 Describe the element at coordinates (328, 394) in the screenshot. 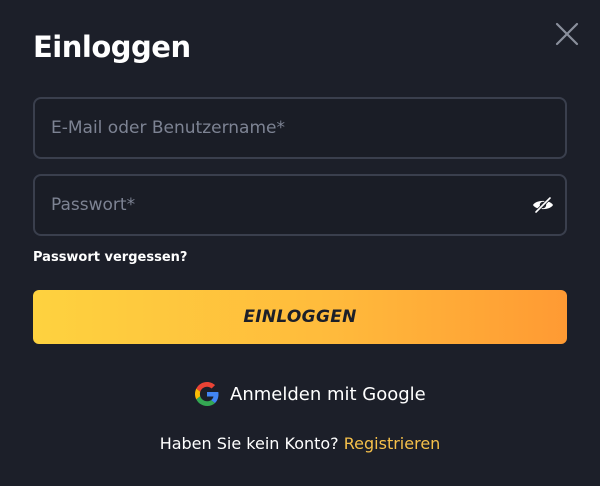

I see `google-login-label: Anmelden mit Google` at that location.